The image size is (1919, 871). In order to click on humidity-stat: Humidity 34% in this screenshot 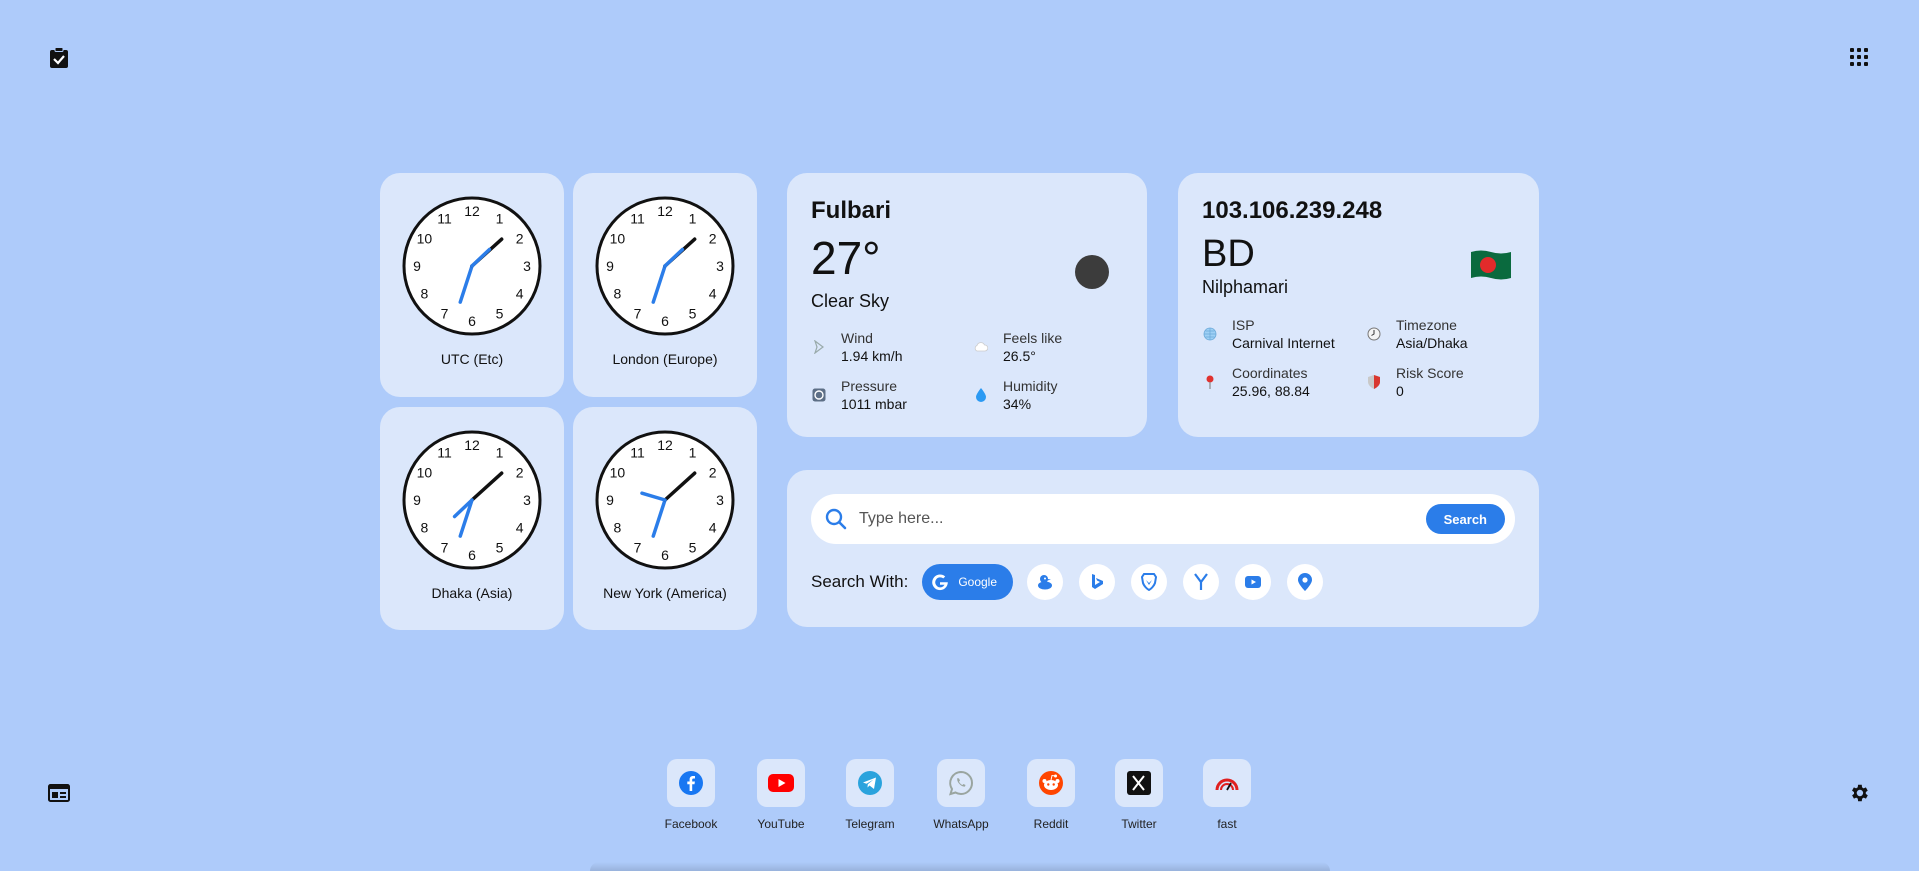, I will do `click(1048, 395)`.